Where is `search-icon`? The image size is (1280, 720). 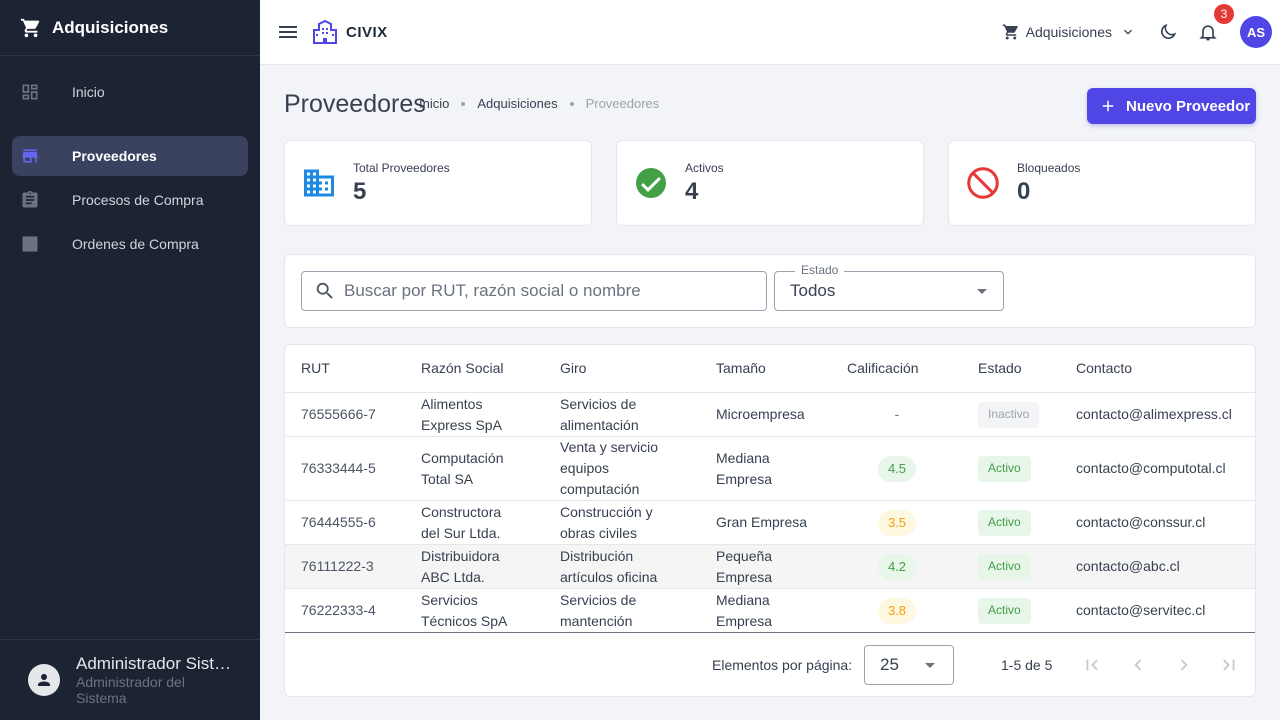 search-icon is located at coordinates (325, 291).